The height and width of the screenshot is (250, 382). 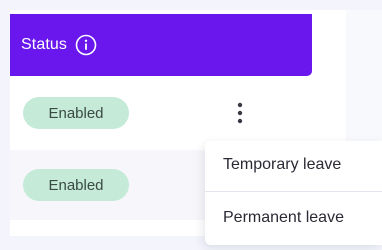 I want to click on menu-divider, so click(x=293, y=191).